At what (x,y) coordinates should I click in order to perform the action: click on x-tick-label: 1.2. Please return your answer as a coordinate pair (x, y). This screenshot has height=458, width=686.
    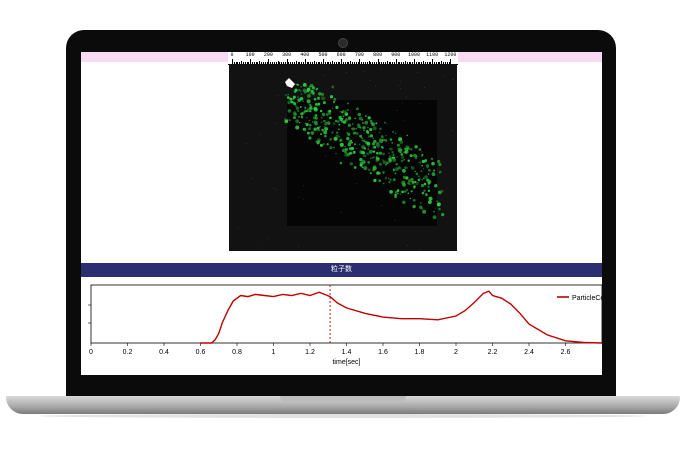
    Looking at the image, I should click on (310, 352).